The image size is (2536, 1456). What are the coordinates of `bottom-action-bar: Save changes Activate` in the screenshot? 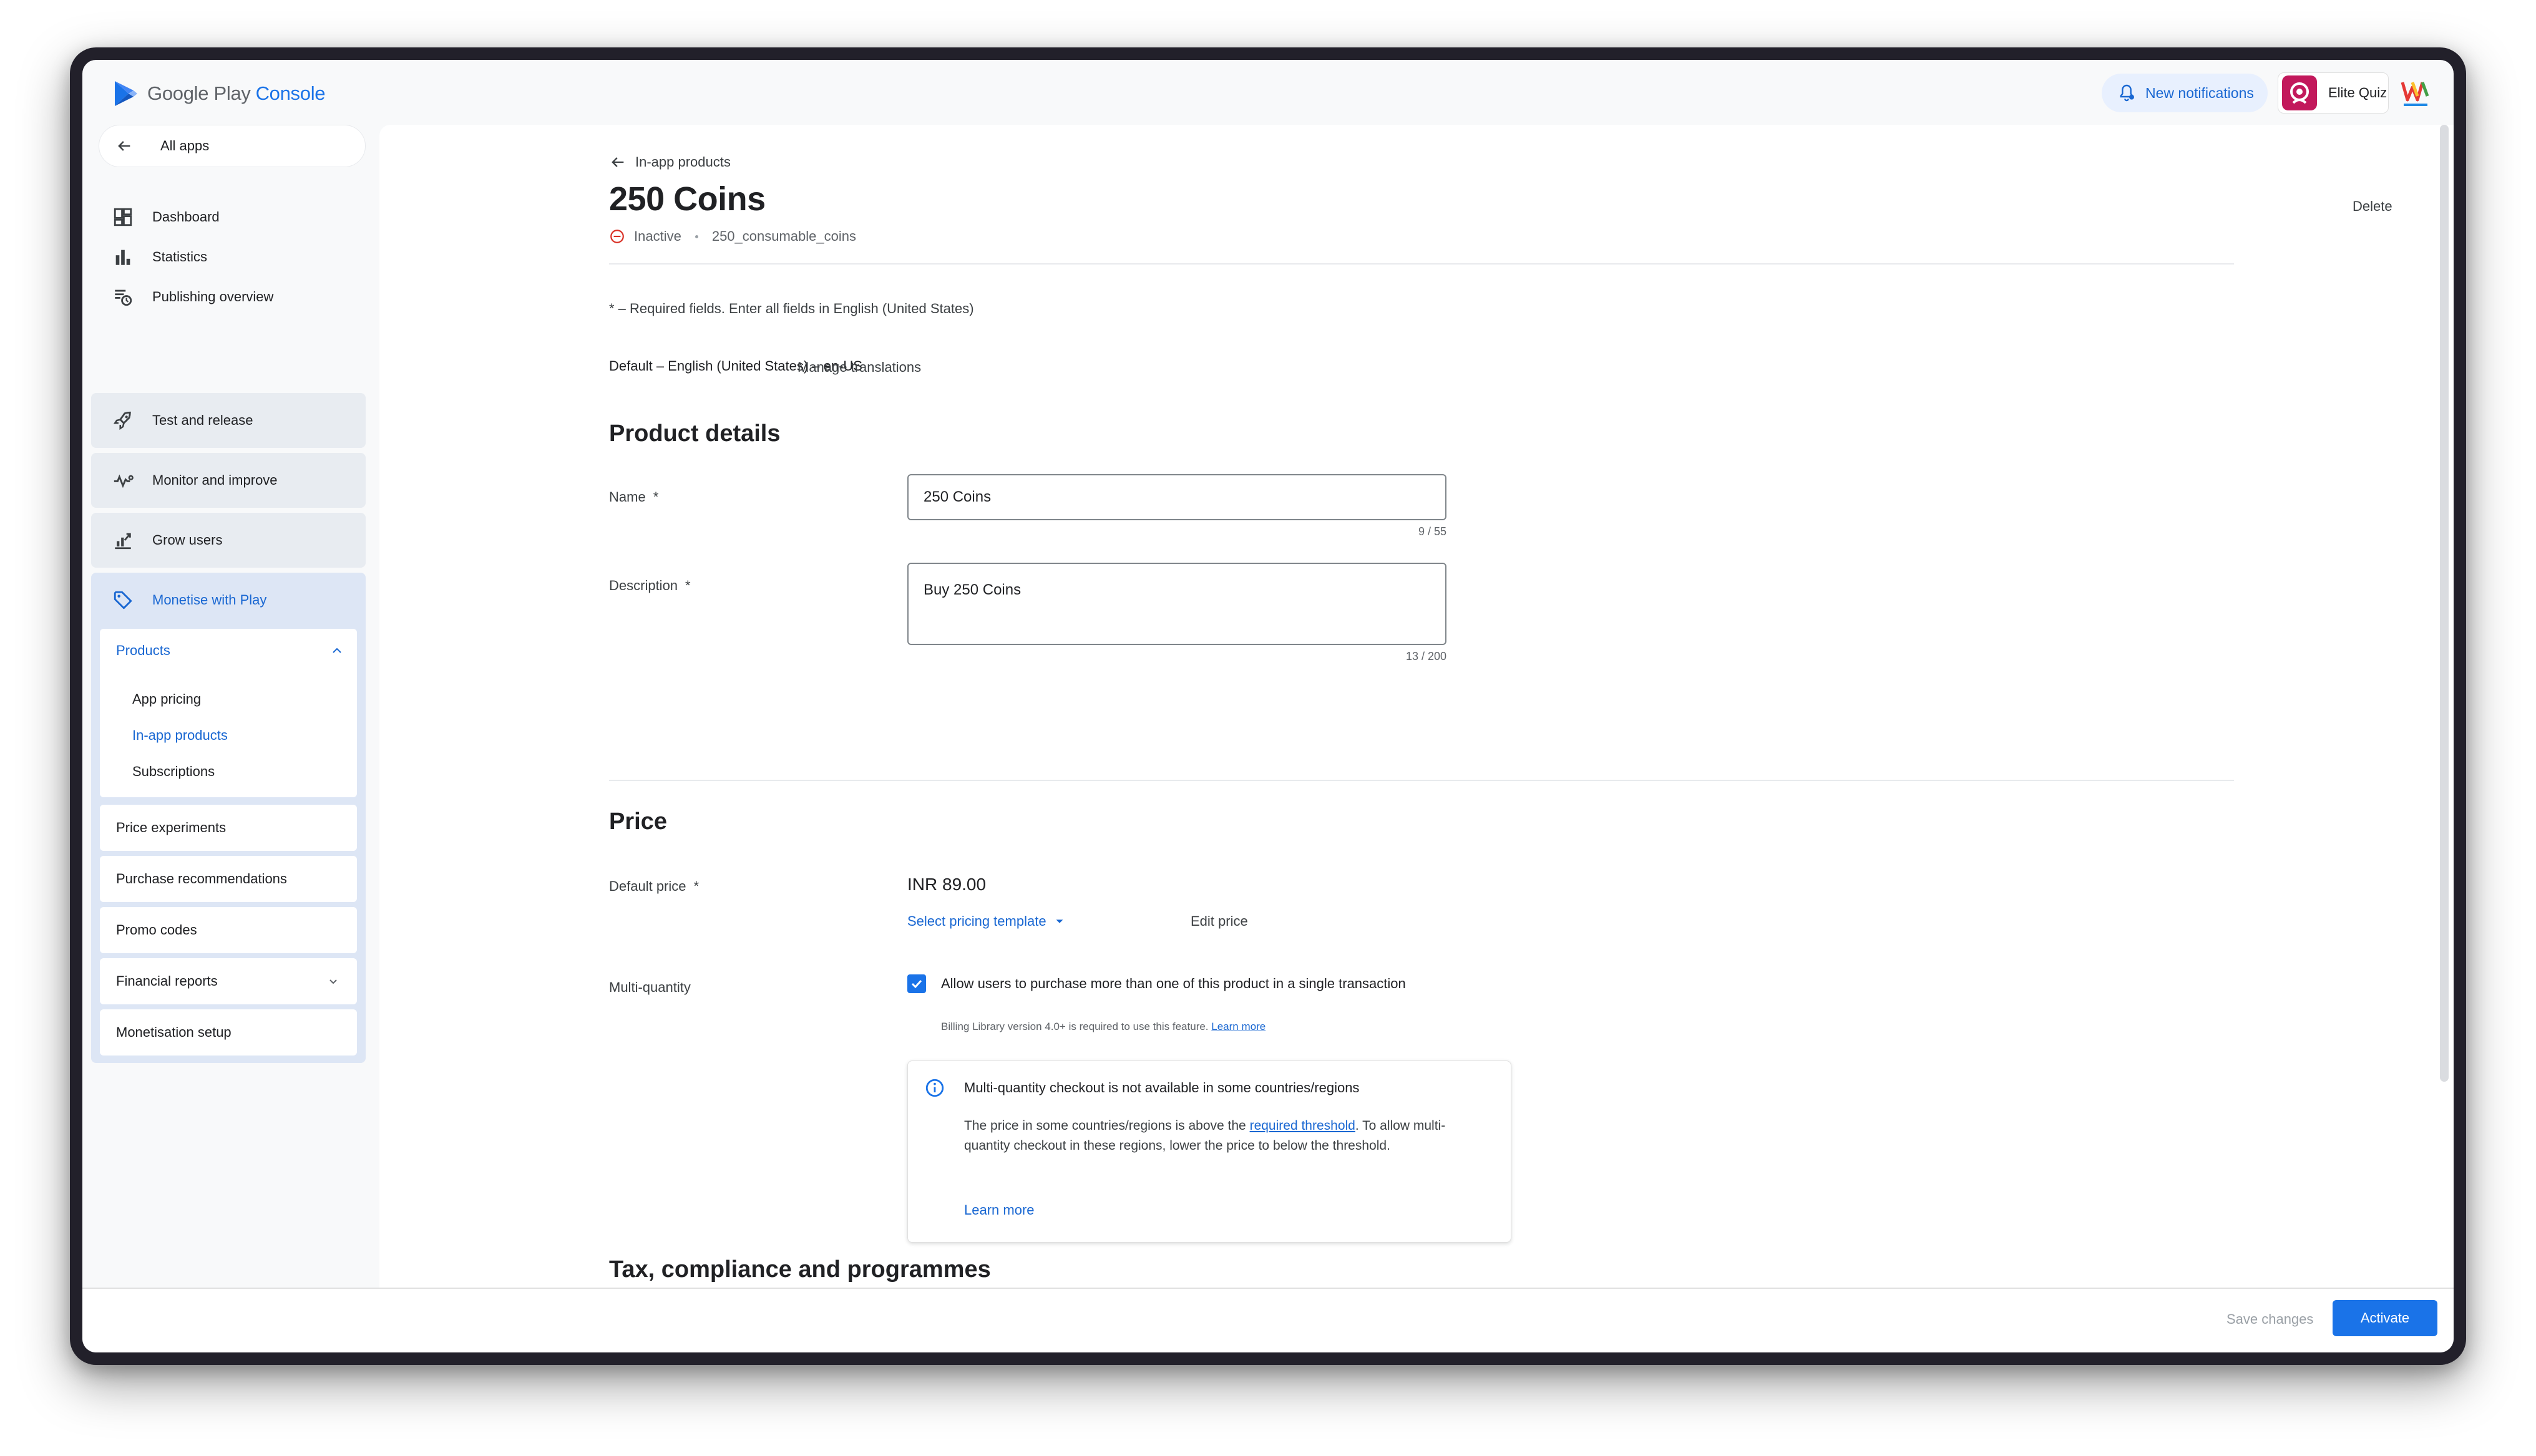 It's located at (1268, 1320).